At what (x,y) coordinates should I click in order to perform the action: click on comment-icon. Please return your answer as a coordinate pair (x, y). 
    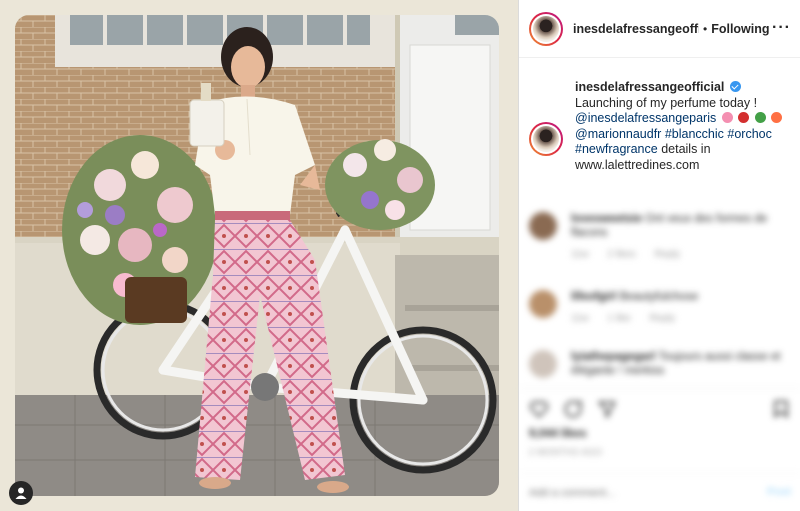
    Looking at the image, I should click on (573, 409).